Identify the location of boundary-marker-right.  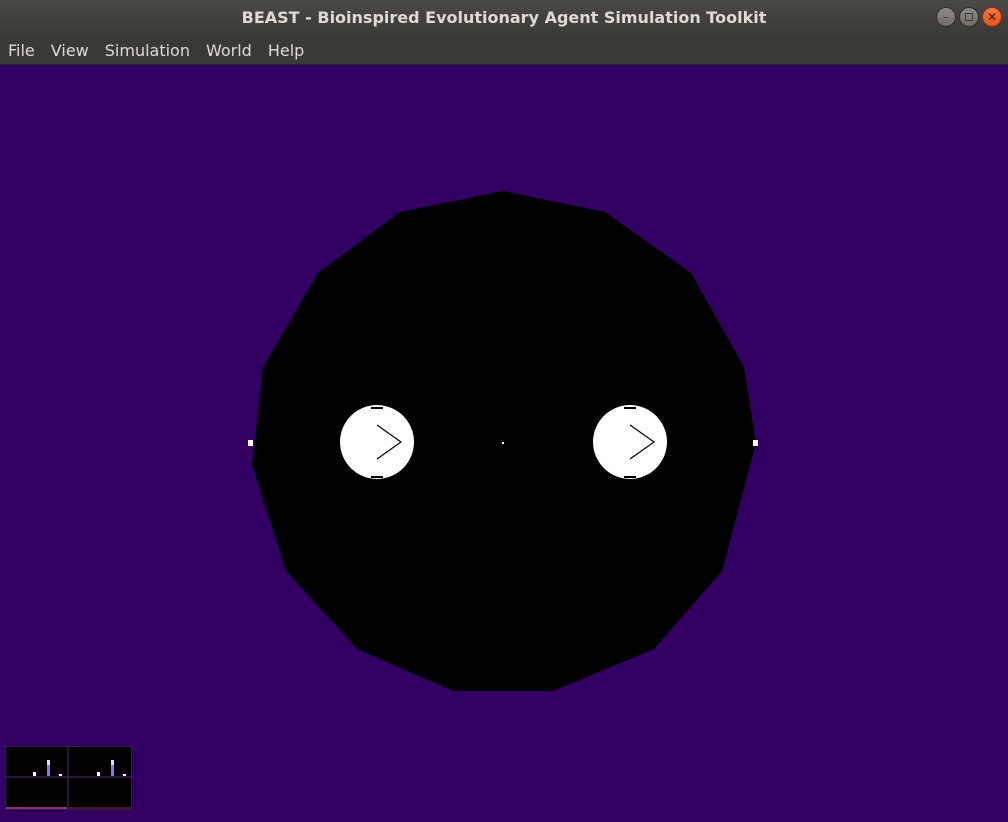
(755, 443).